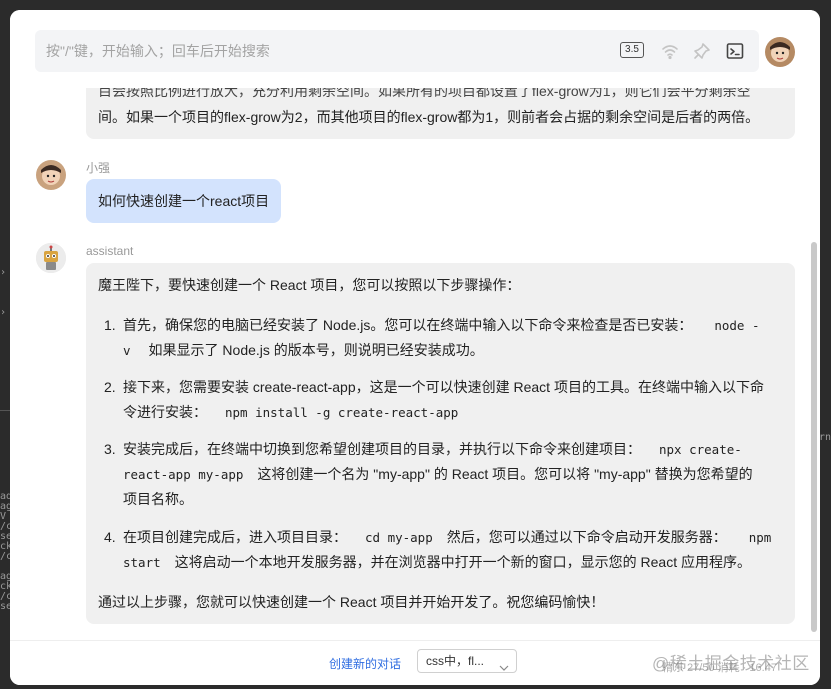 This screenshot has height=689, width=831. Describe the element at coordinates (737, 325) in the screenshot. I see `code-inline: node -` at that location.